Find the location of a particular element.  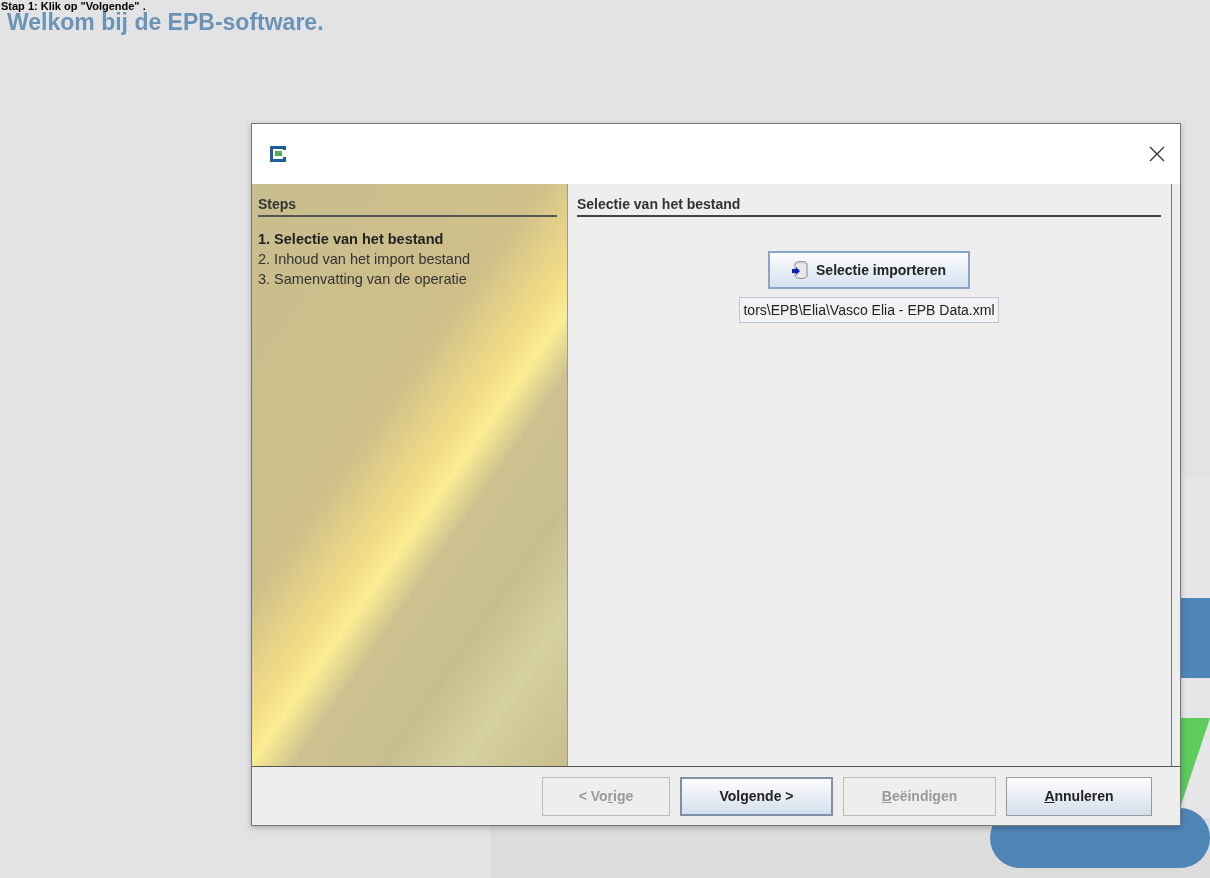

app-logo-icon is located at coordinates (278, 154).